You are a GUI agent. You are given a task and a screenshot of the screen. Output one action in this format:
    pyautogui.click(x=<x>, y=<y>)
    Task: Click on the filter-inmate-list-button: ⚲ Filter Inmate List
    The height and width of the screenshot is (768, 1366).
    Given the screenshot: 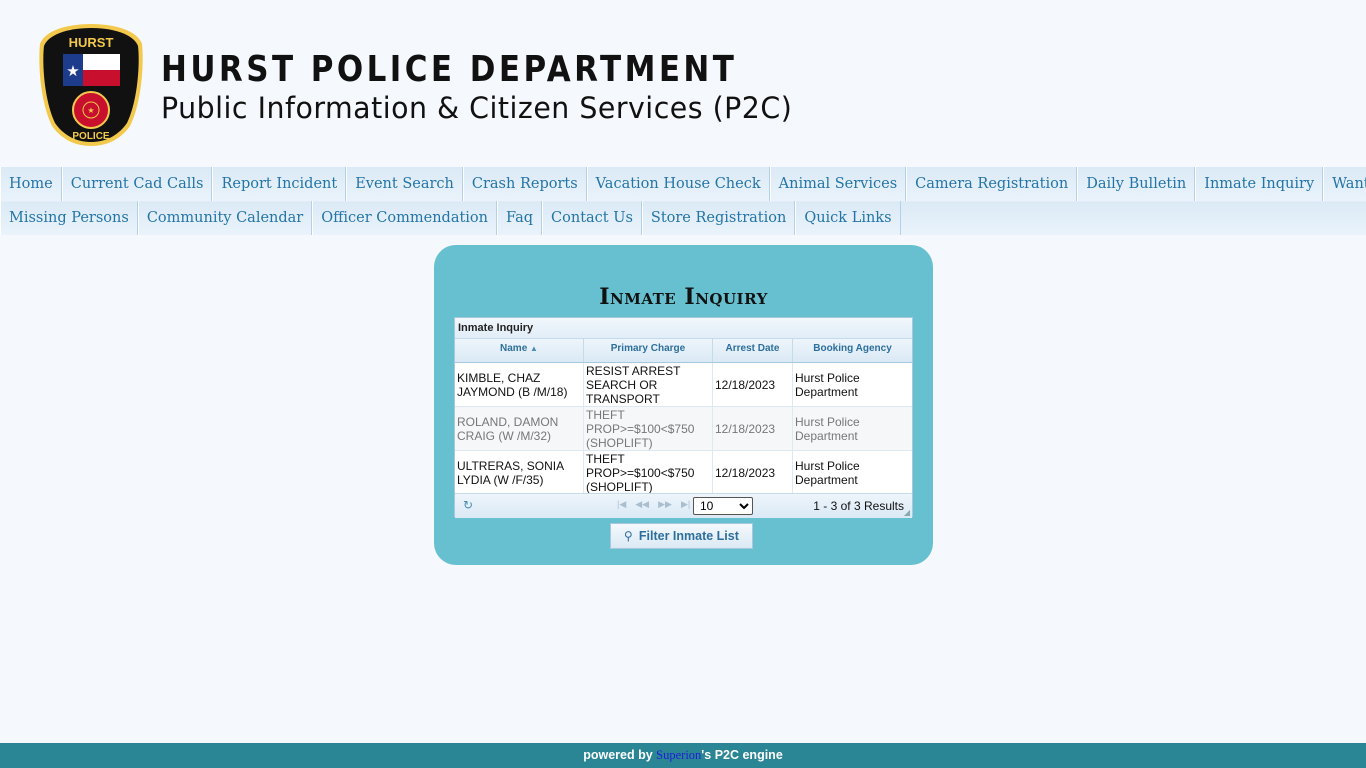 What is the action you would take?
    pyautogui.click(x=681, y=536)
    